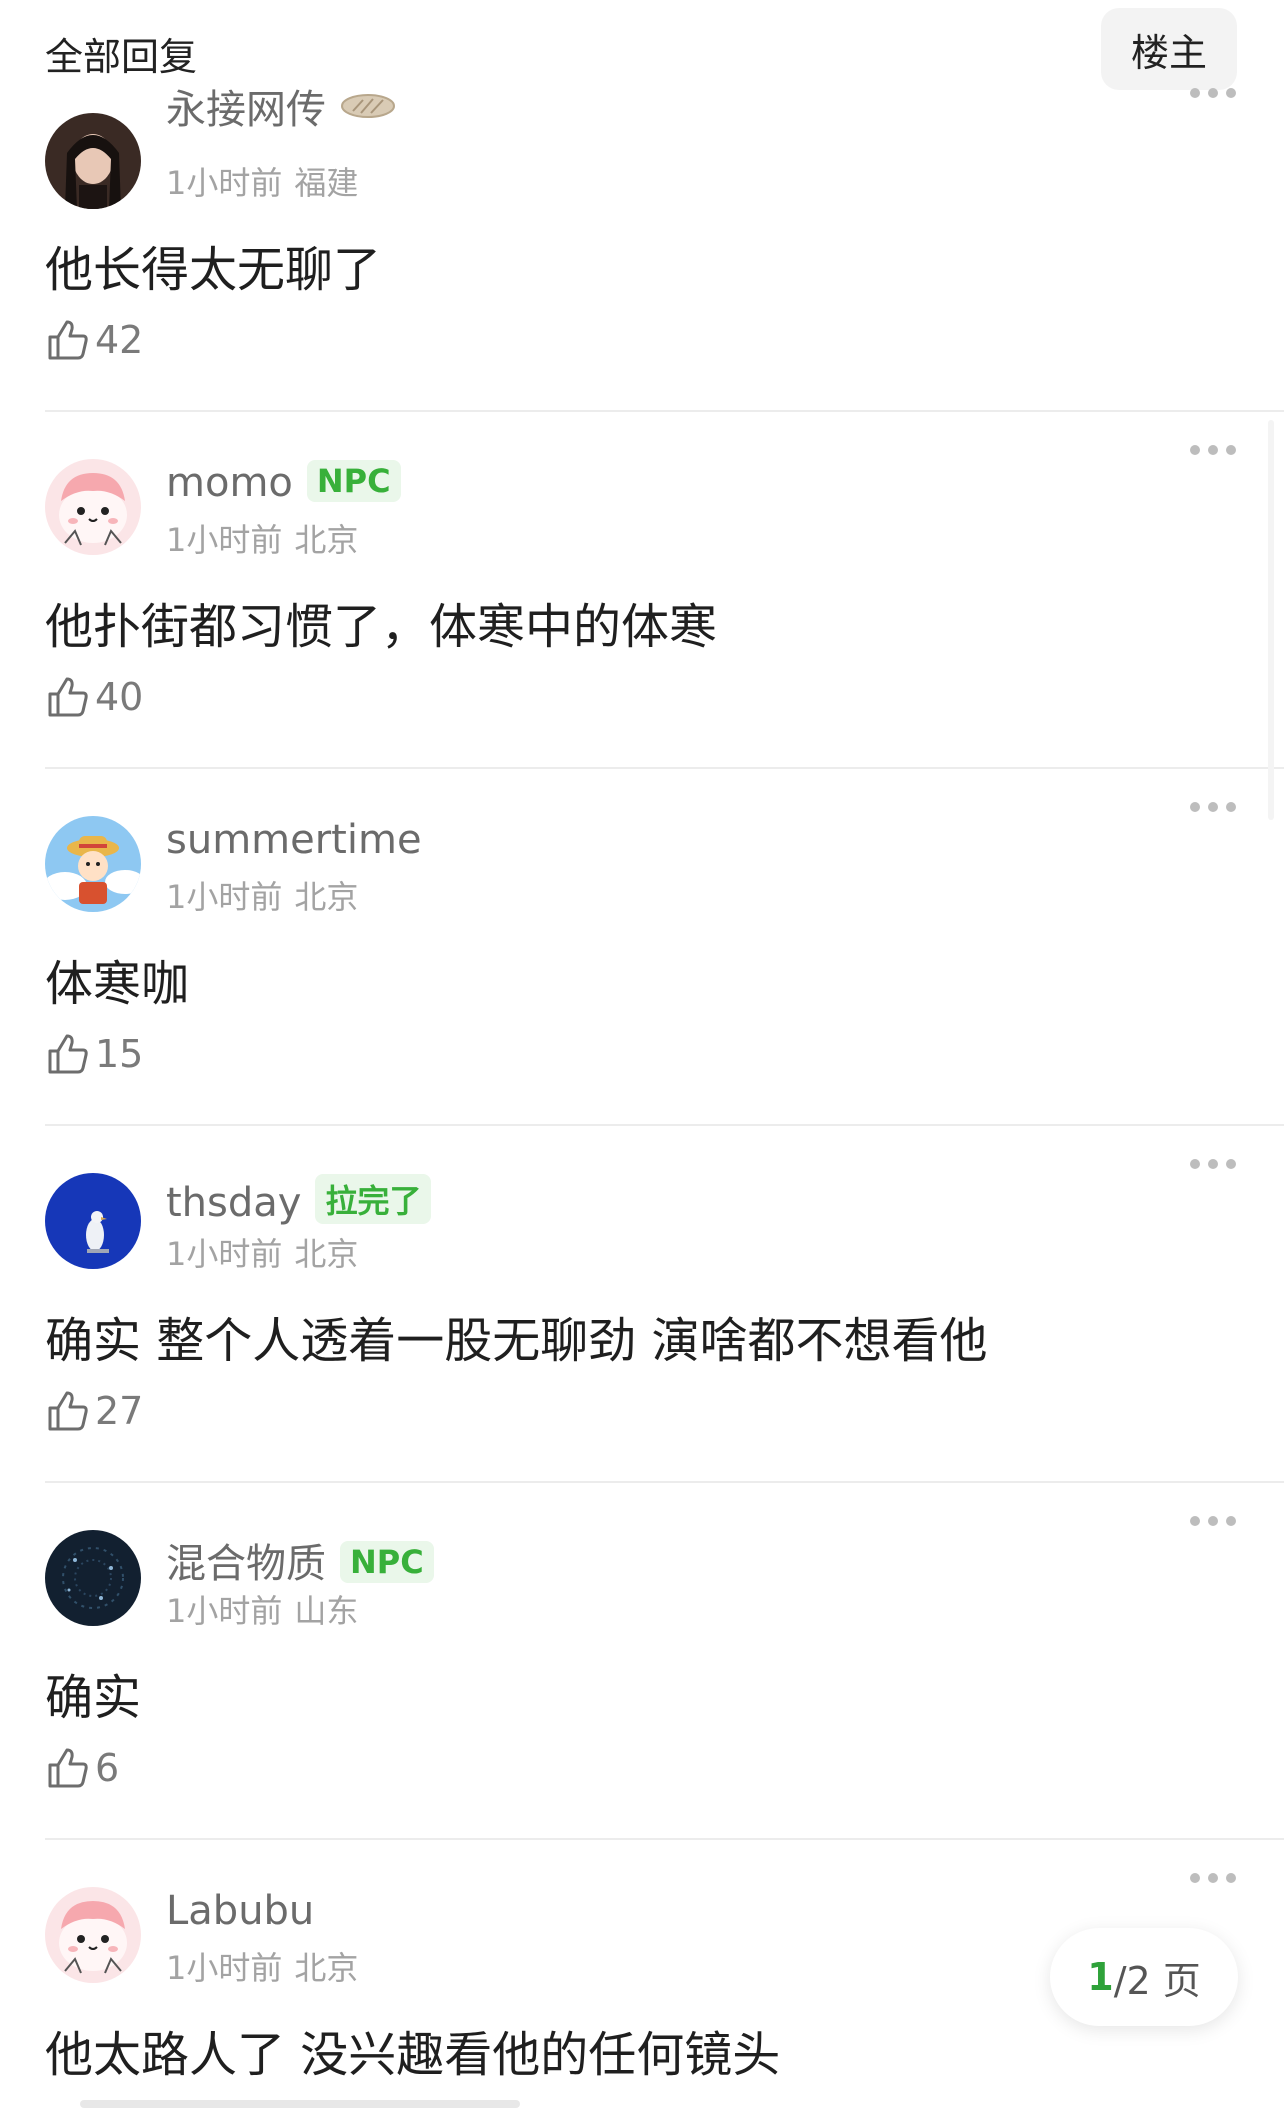 Image resolution: width=1284 pixels, height=2112 pixels. I want to click on like-button: 15, so click(94, 1054).